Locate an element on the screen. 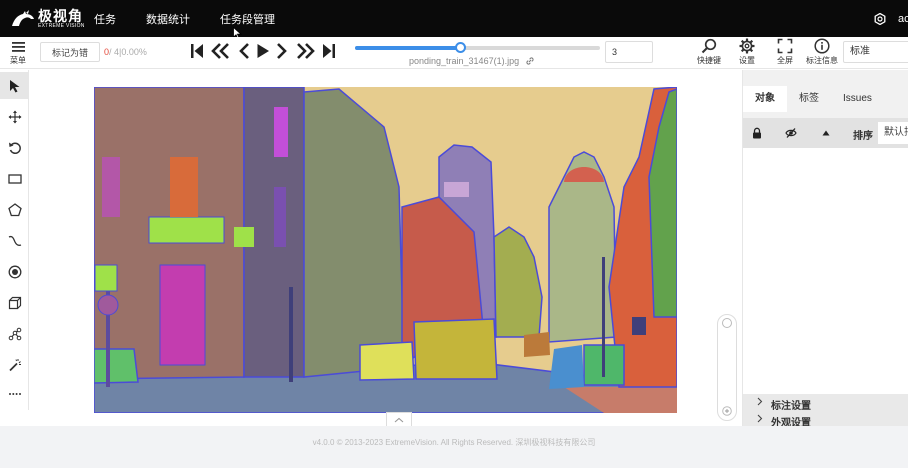 Image resolution: width=908 pixels, height=468 pixels. tower-window is located at coordinates (456, 189).